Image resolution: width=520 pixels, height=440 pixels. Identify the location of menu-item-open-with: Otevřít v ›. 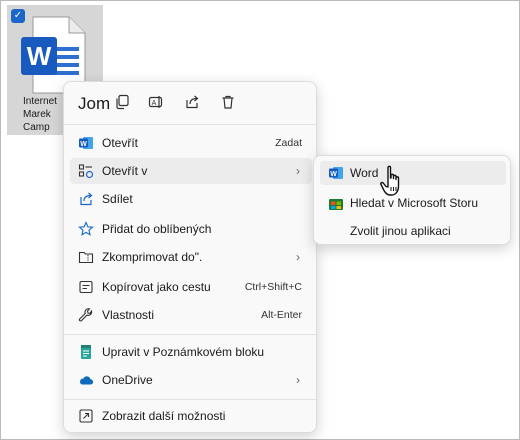
(191, 171).